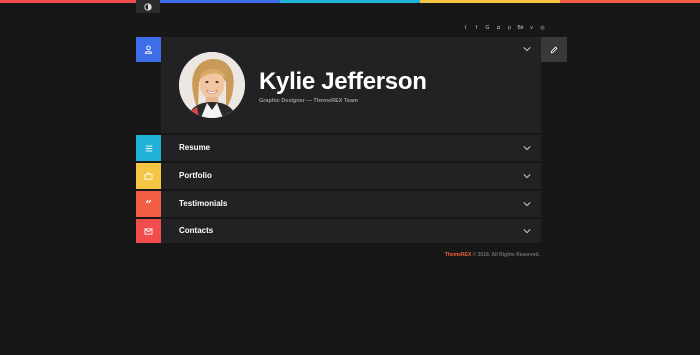 The image size is (700, 355). I want to click on theme-toggle-button, so click(148, 6).